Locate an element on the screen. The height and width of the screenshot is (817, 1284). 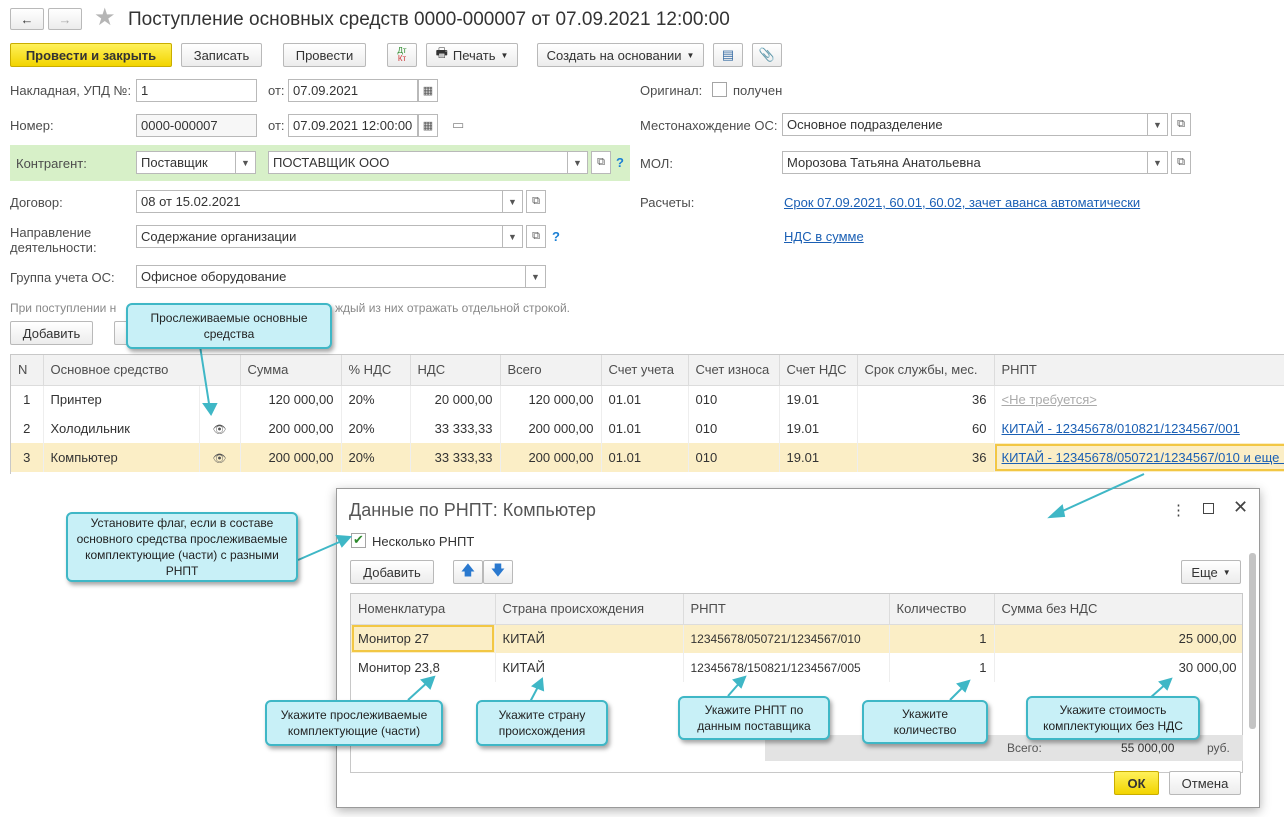
arrowhead-flag is located at coordinates (344, 541).